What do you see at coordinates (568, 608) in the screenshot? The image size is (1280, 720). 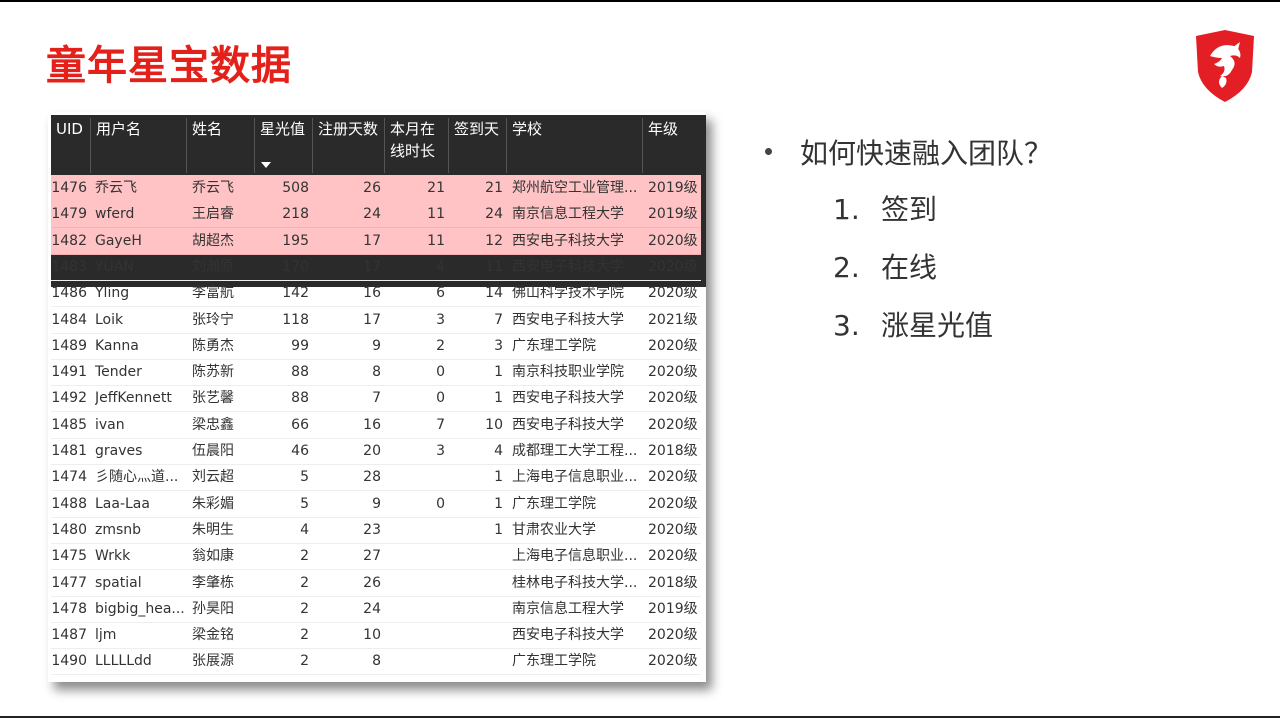 I see `cell-school: 南京信息工程大学` at bounding box center [568, 608].